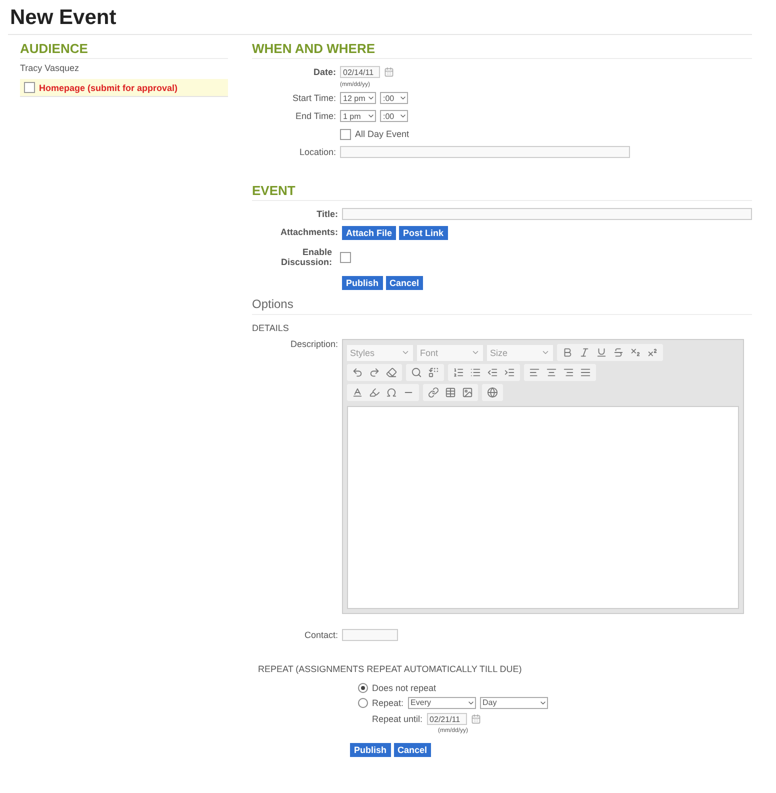 This screenshot has width=776, height=793. Describe the element at coordinates (502, 192) in the screenshot. I see `section-heading: EVENT` at that location.